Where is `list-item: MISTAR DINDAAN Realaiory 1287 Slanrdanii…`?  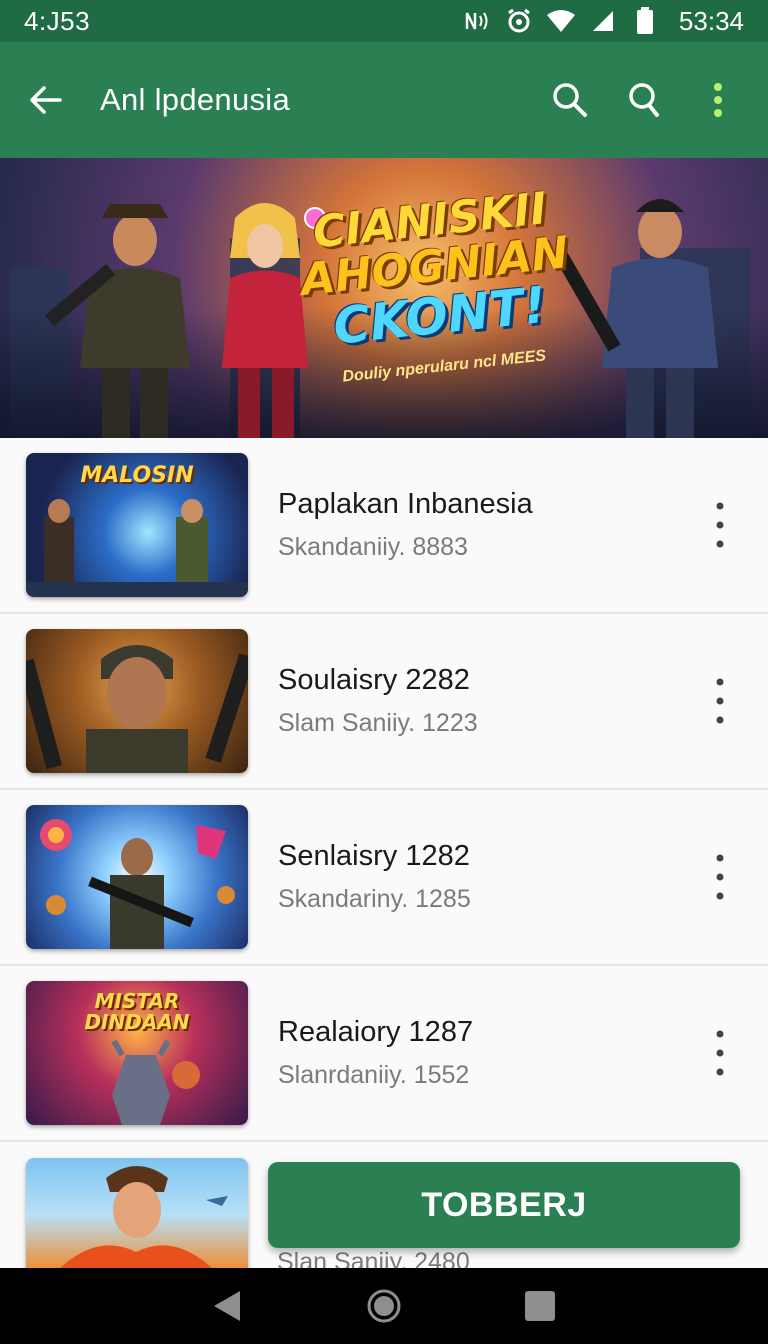
list-item: MISTAR DINDAAN Realaiory 1287 Slanrdanii… is located at coordinates (384, 1054).